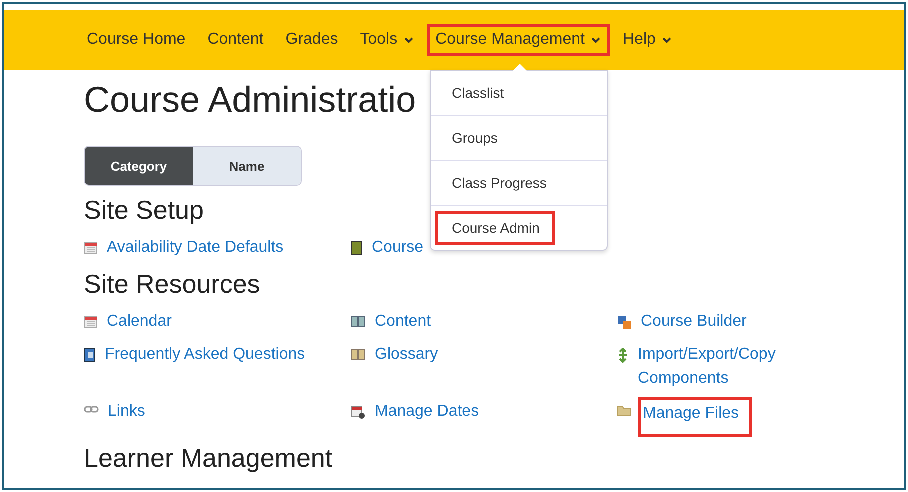  I want to click on tool-link: Manage Files, so click(695, 417).